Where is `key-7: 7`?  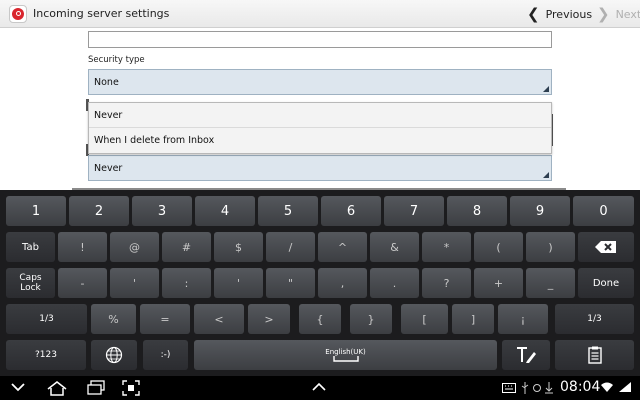
key-7: 7 is located at coordinates (414, 211).